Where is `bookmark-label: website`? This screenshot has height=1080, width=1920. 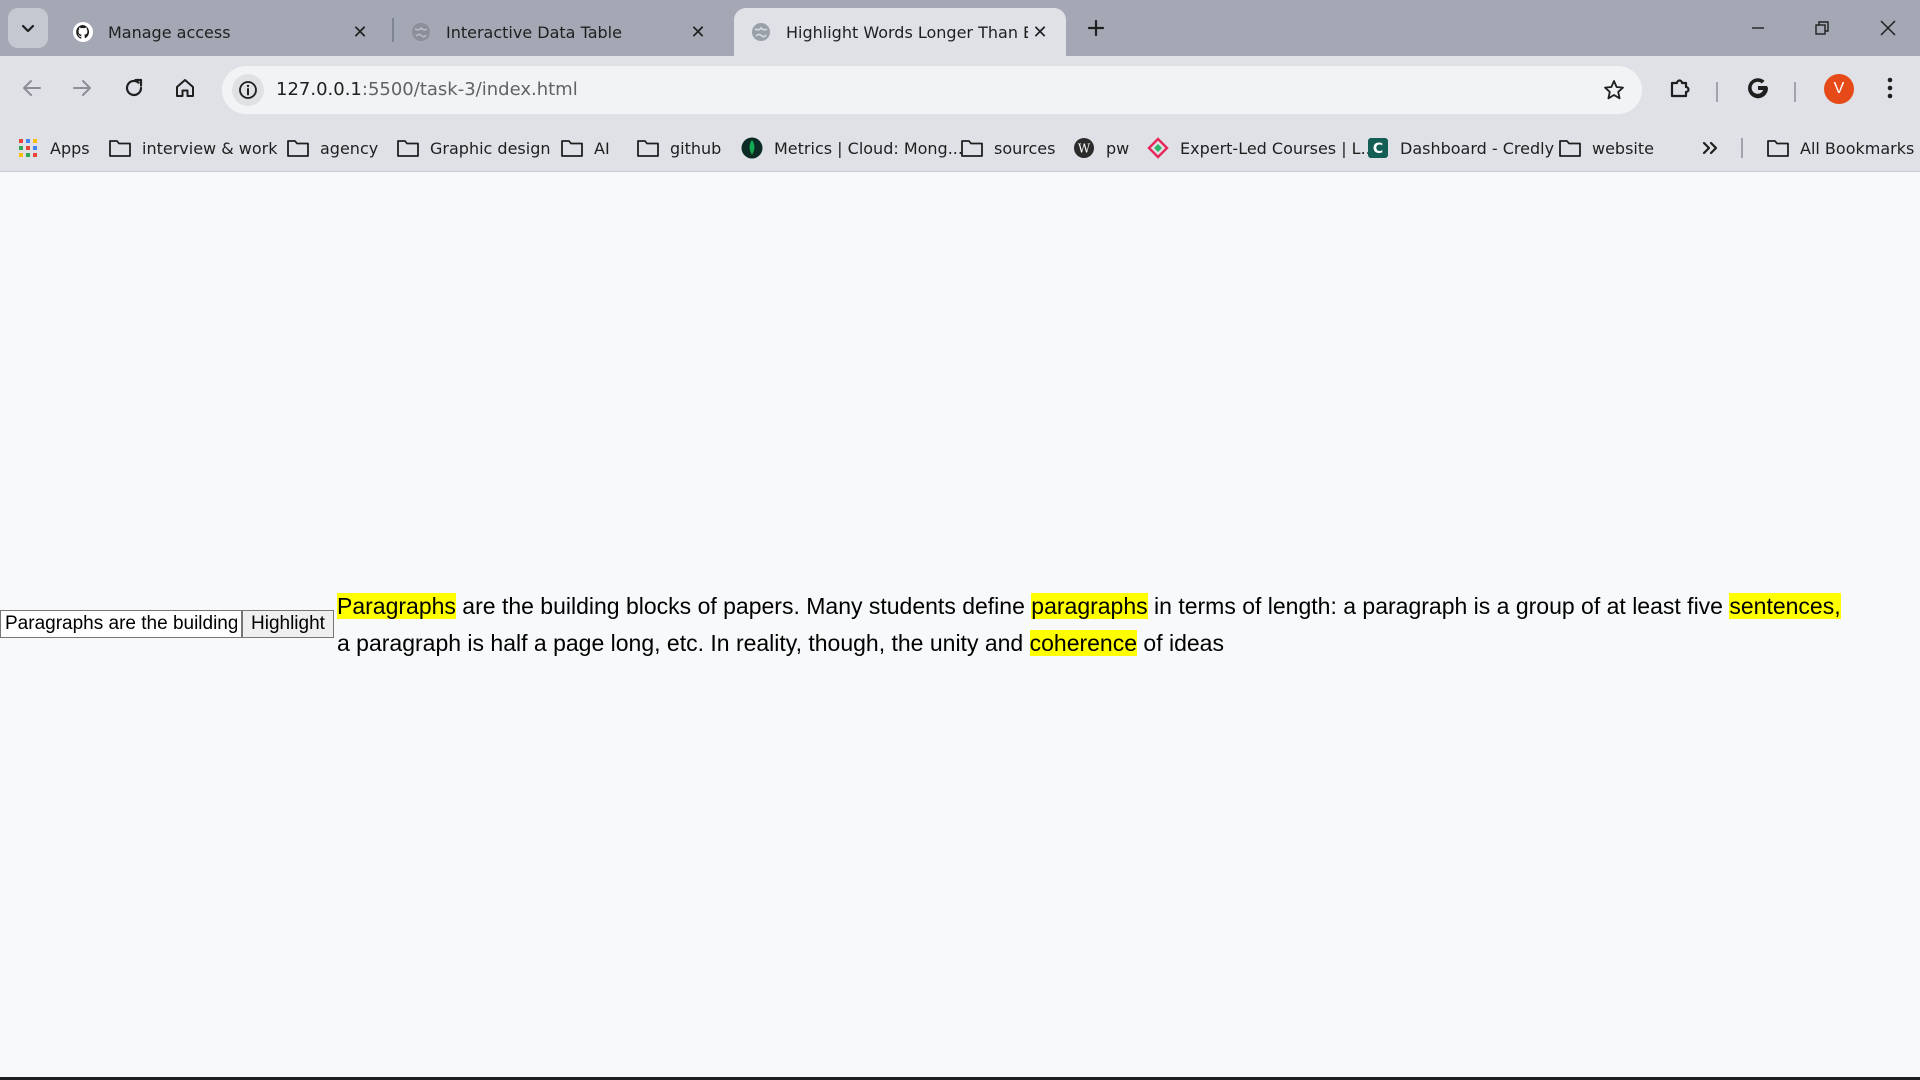
bookmark-label: website is located at coordinates (1623, 148).